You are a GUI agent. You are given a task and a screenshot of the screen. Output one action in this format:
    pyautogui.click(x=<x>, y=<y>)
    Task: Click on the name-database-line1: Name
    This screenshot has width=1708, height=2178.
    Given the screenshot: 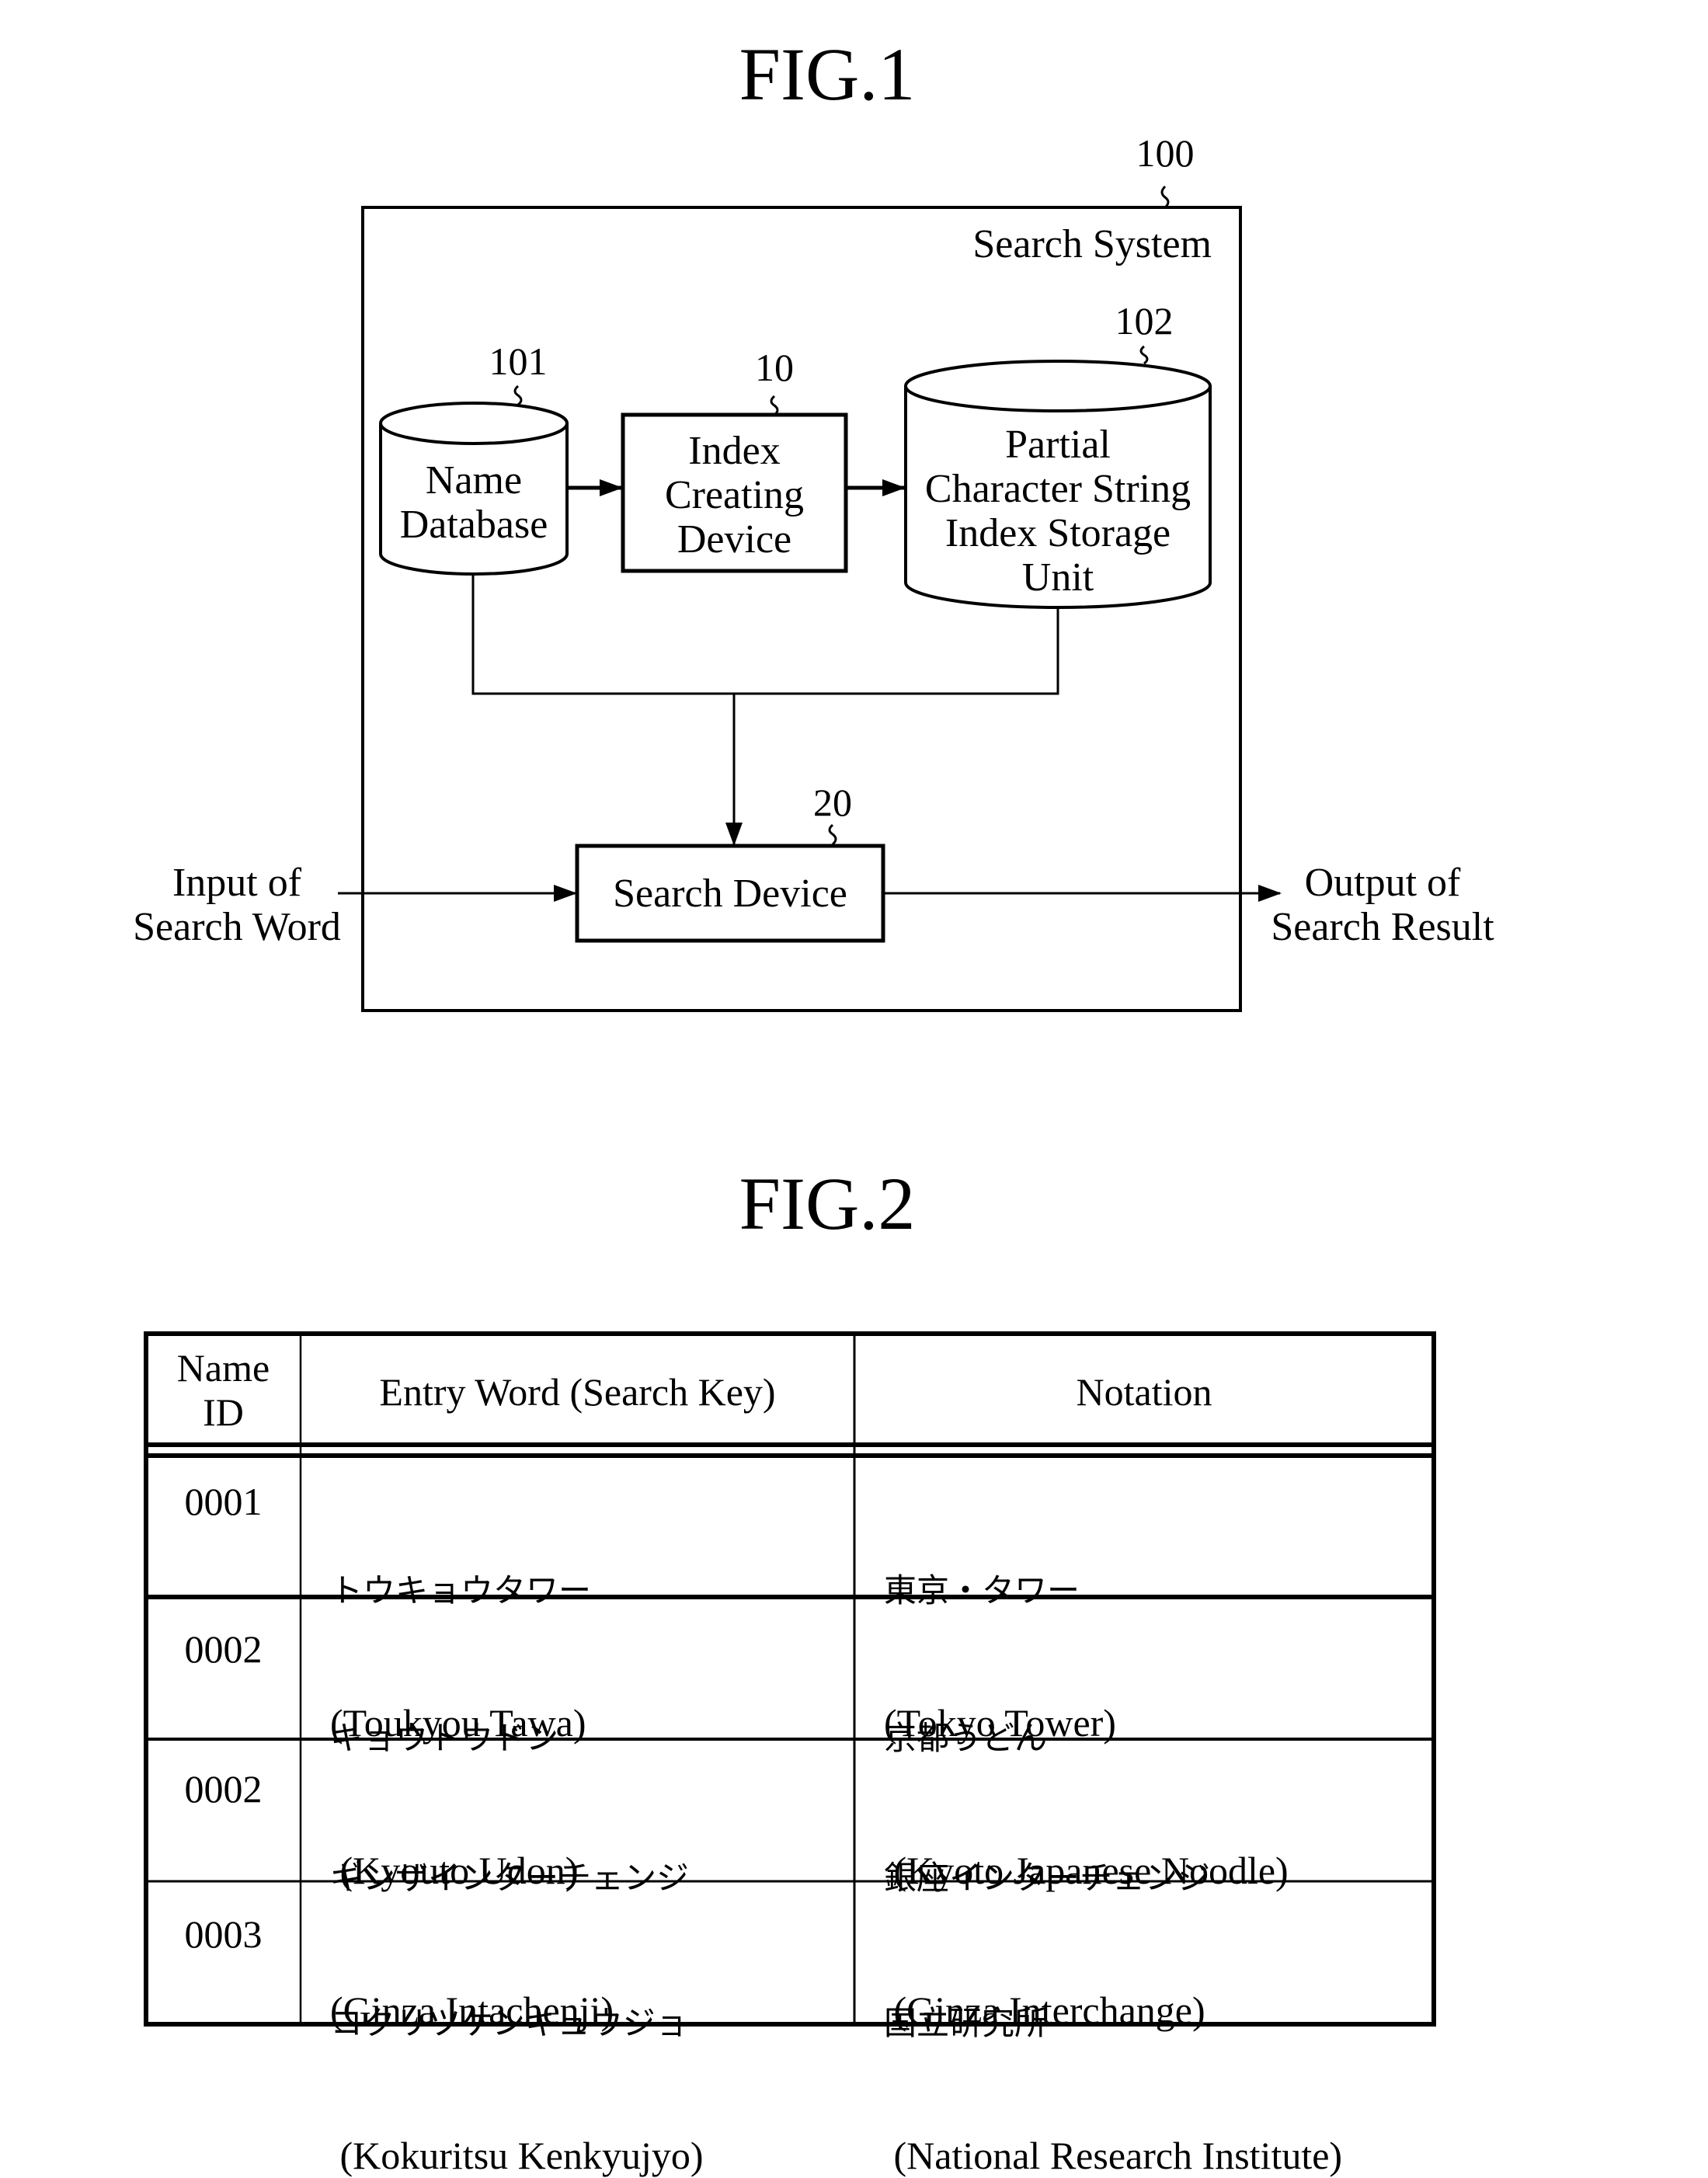 What is the action you would take?
    pyautogui.click(x=474, y=480)
    